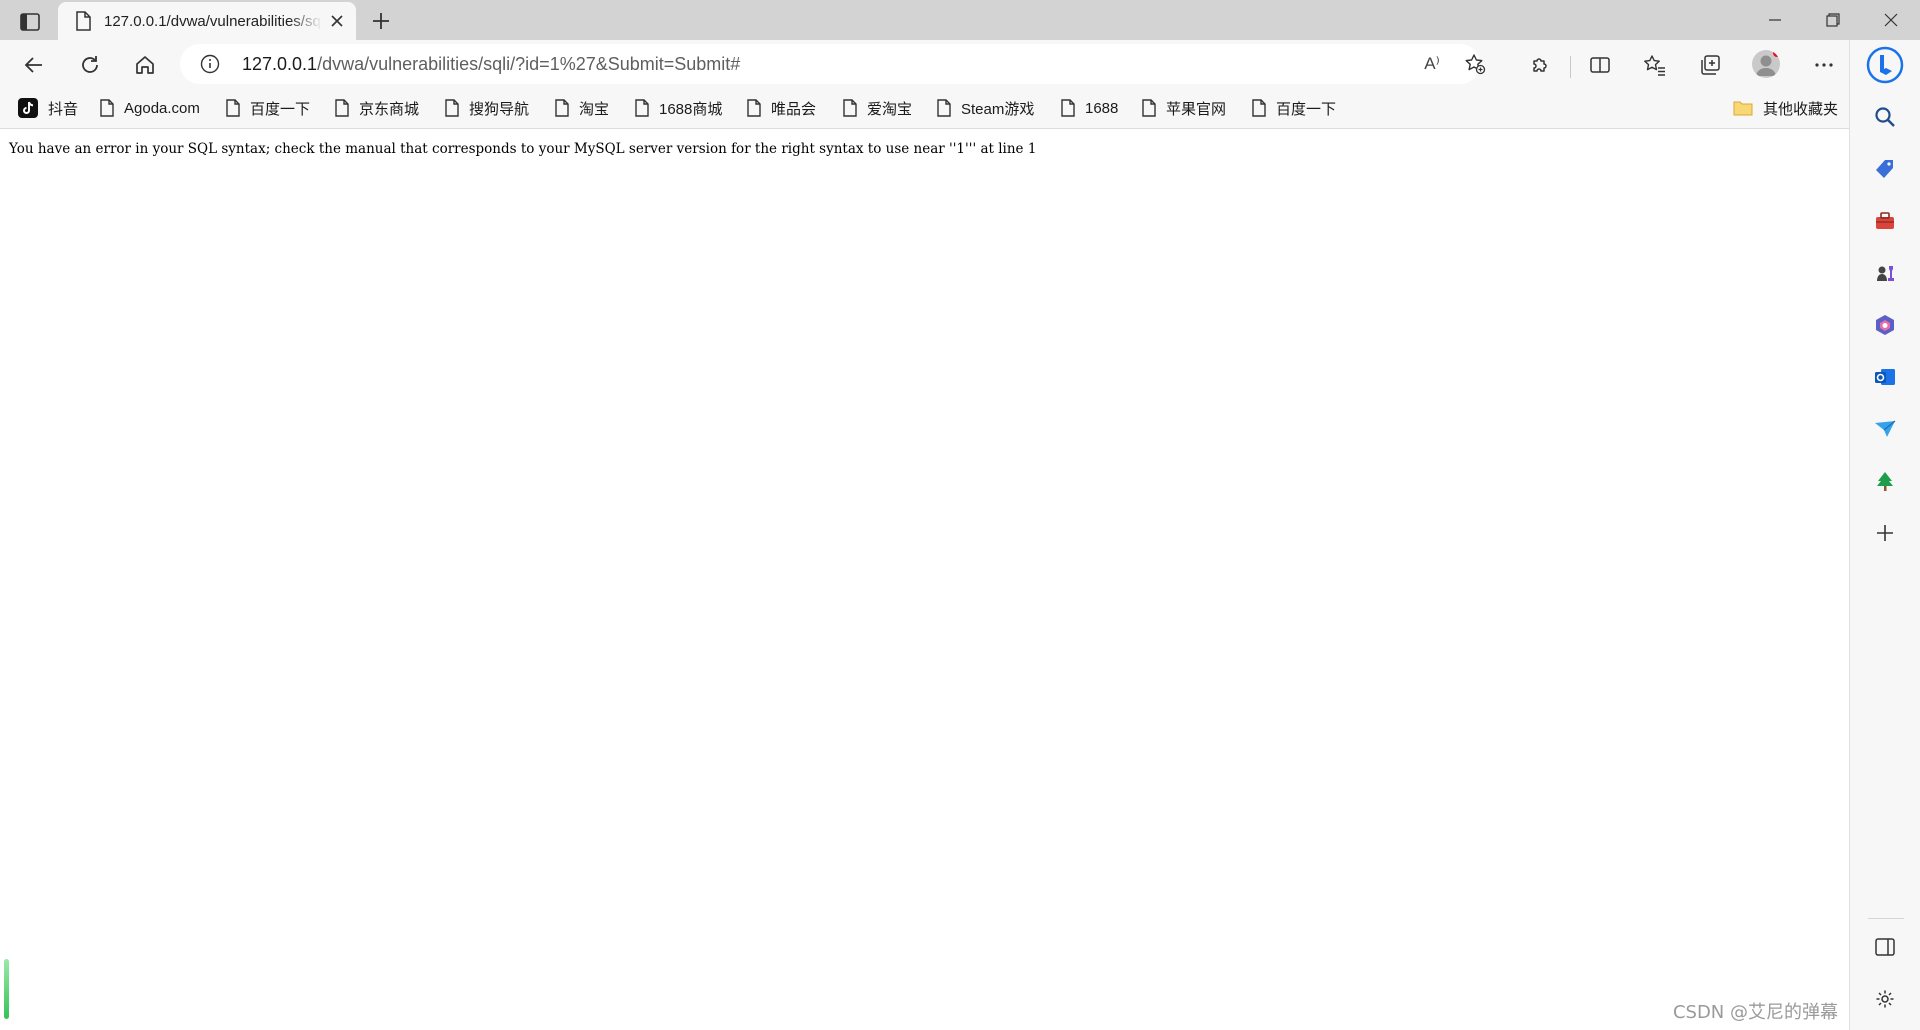 Image resolution: width=1920 pixels, height=1030 pixels. I want to click on bookmark-vip: 唯品会, so click(781, 108).